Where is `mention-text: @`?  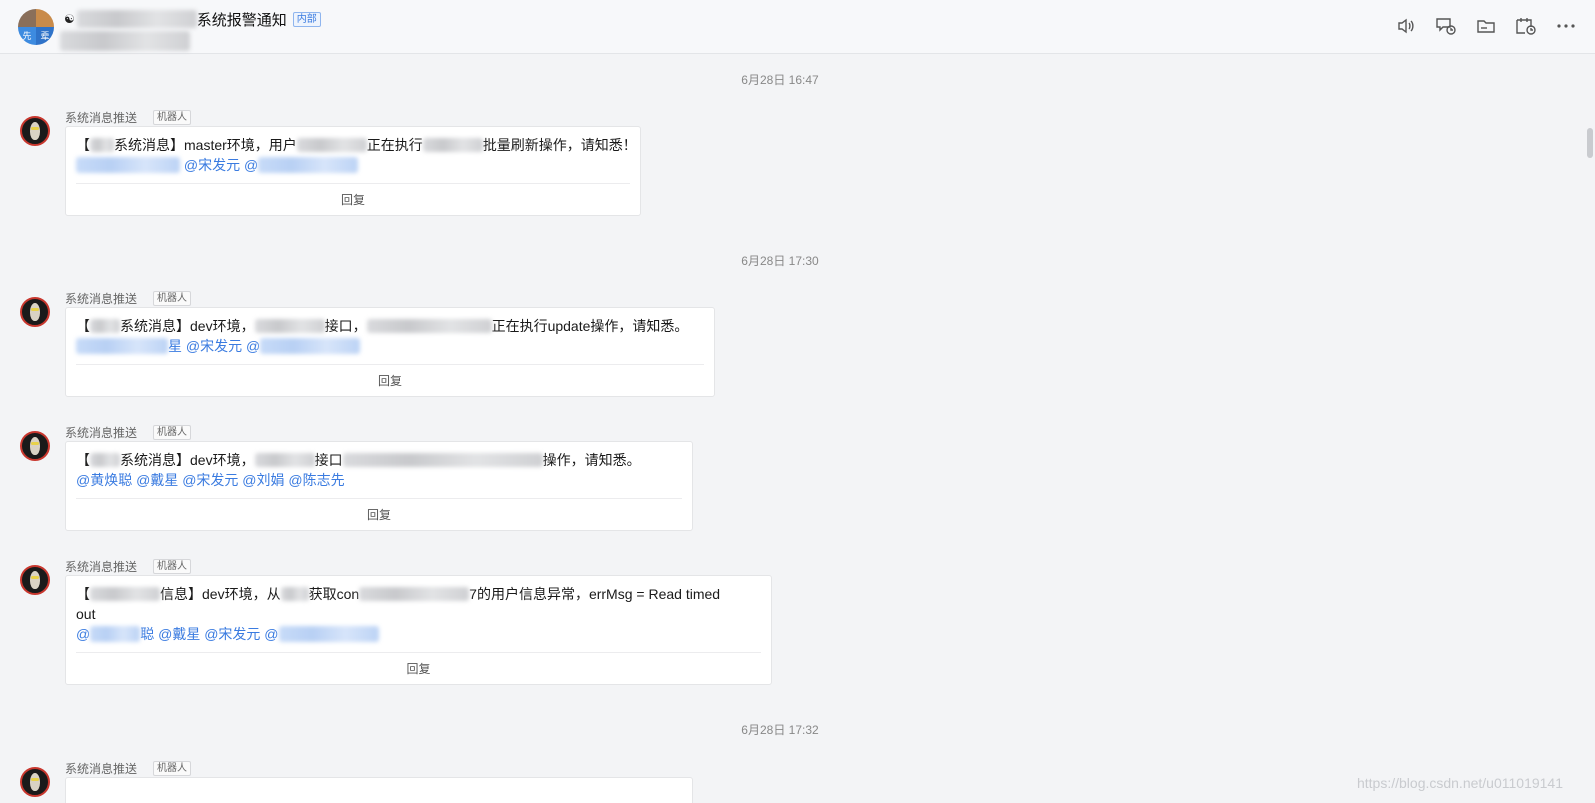
mention-text: @ is located at coordinates (83, 634).